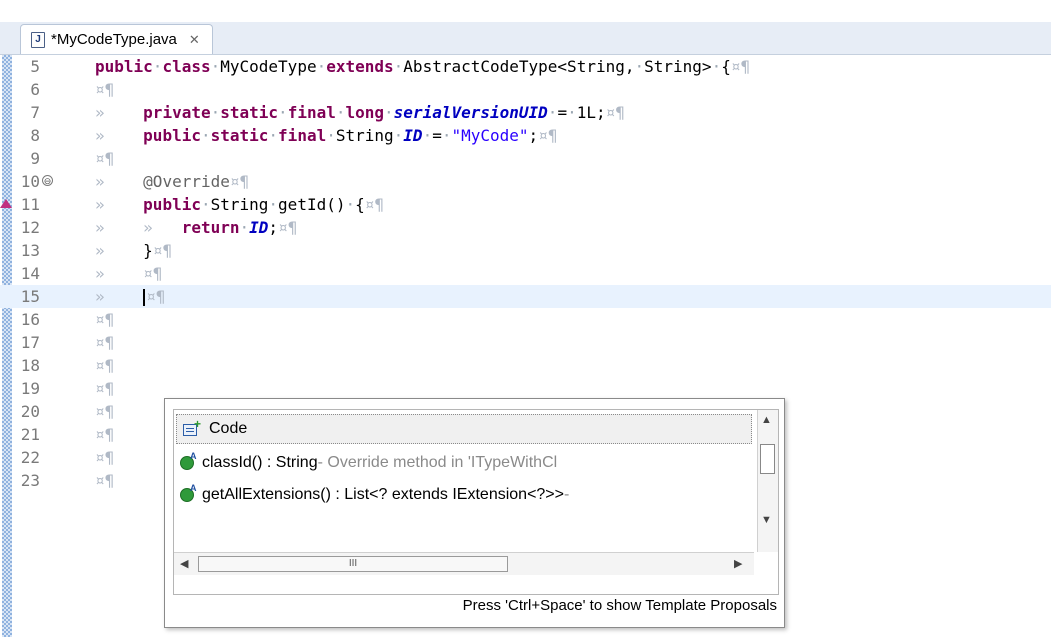  I want to click on template-category-icon: +, so click(192, 427).